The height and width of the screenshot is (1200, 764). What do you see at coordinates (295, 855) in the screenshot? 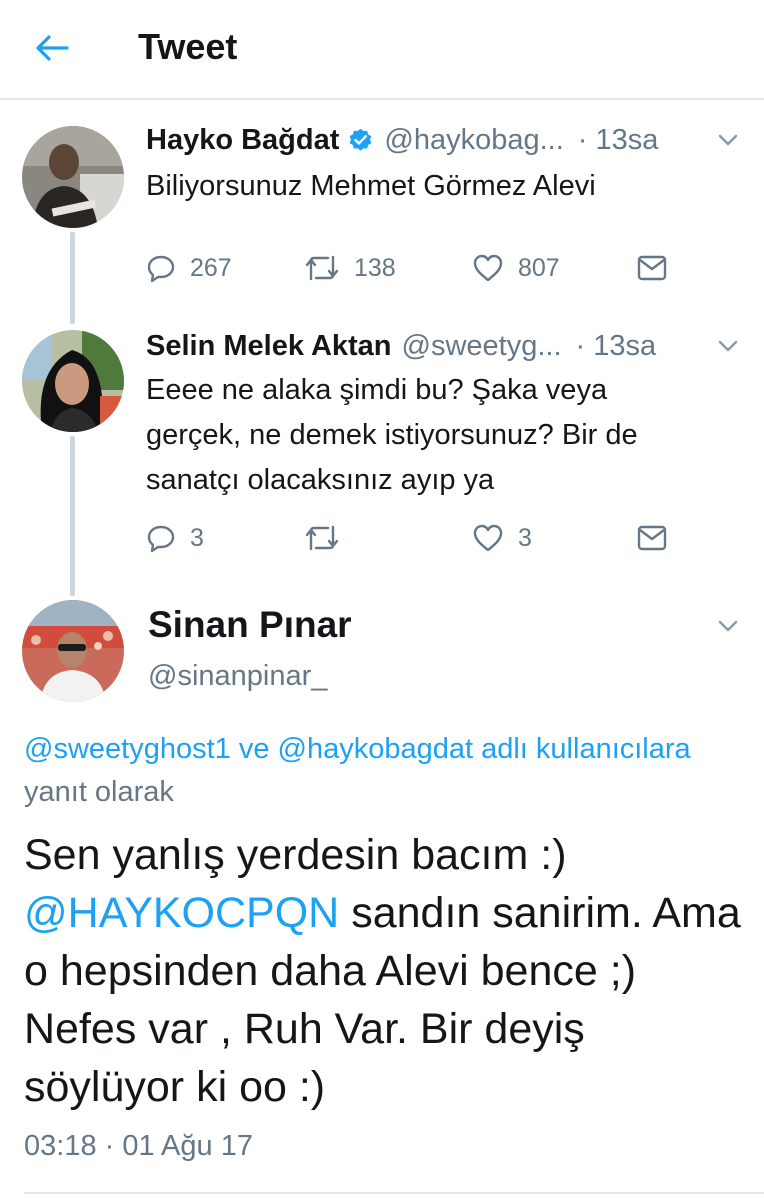
I see `main-text-line: Sen yanlış yerdesin bacım :)` at bounding box center [295, 855].